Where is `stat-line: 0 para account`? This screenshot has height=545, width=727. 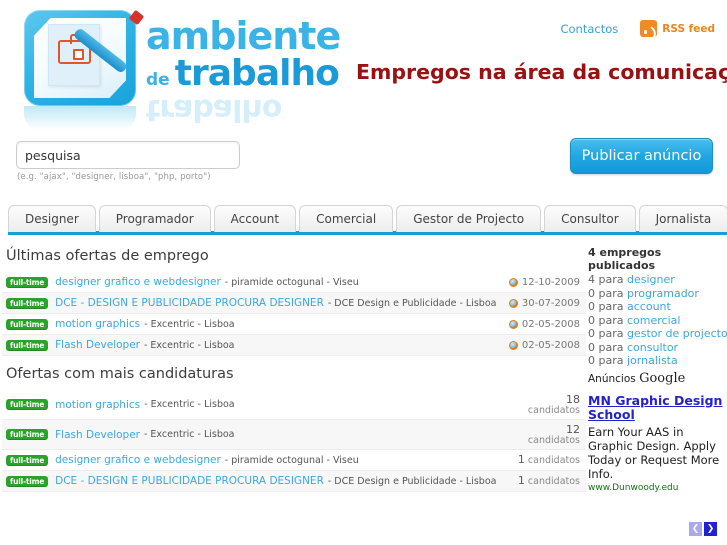
stat-line: 0 para account is located at coordinates (655, 307).